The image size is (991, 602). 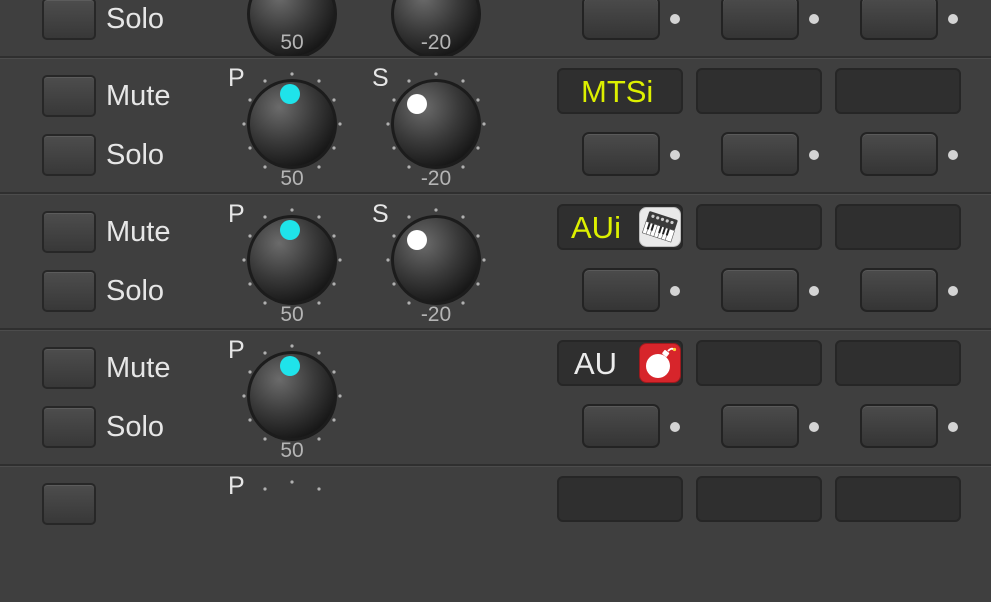 What do you see at coordinates (660, 227) in the screenshot?
I see `synth-keyboard-icon` at bounding box center [660, 227].